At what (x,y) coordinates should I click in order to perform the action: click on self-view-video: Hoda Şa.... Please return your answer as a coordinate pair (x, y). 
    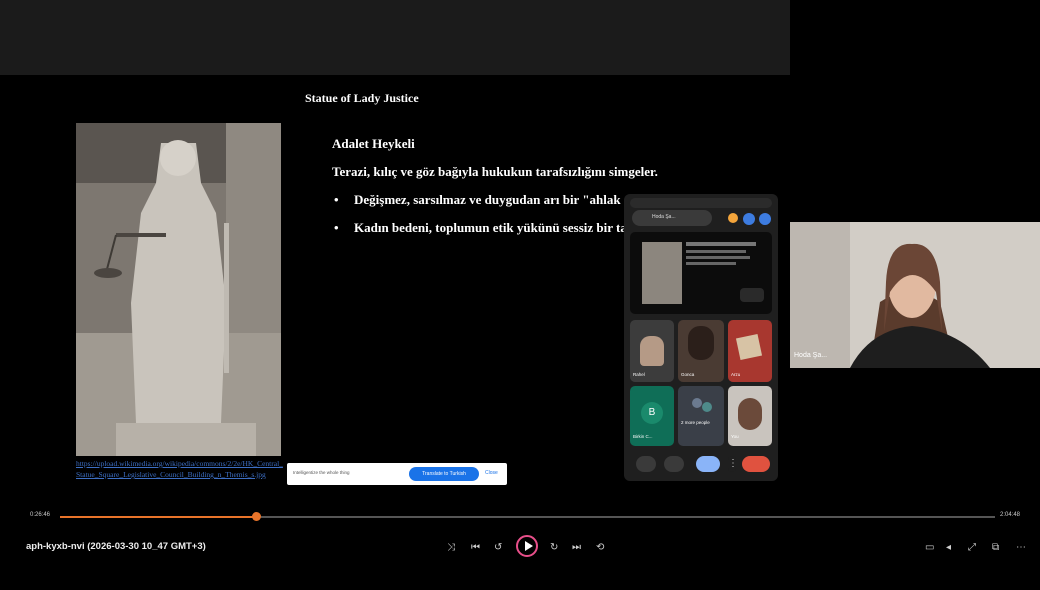
    Looking at the image, I should click on (915, 295).